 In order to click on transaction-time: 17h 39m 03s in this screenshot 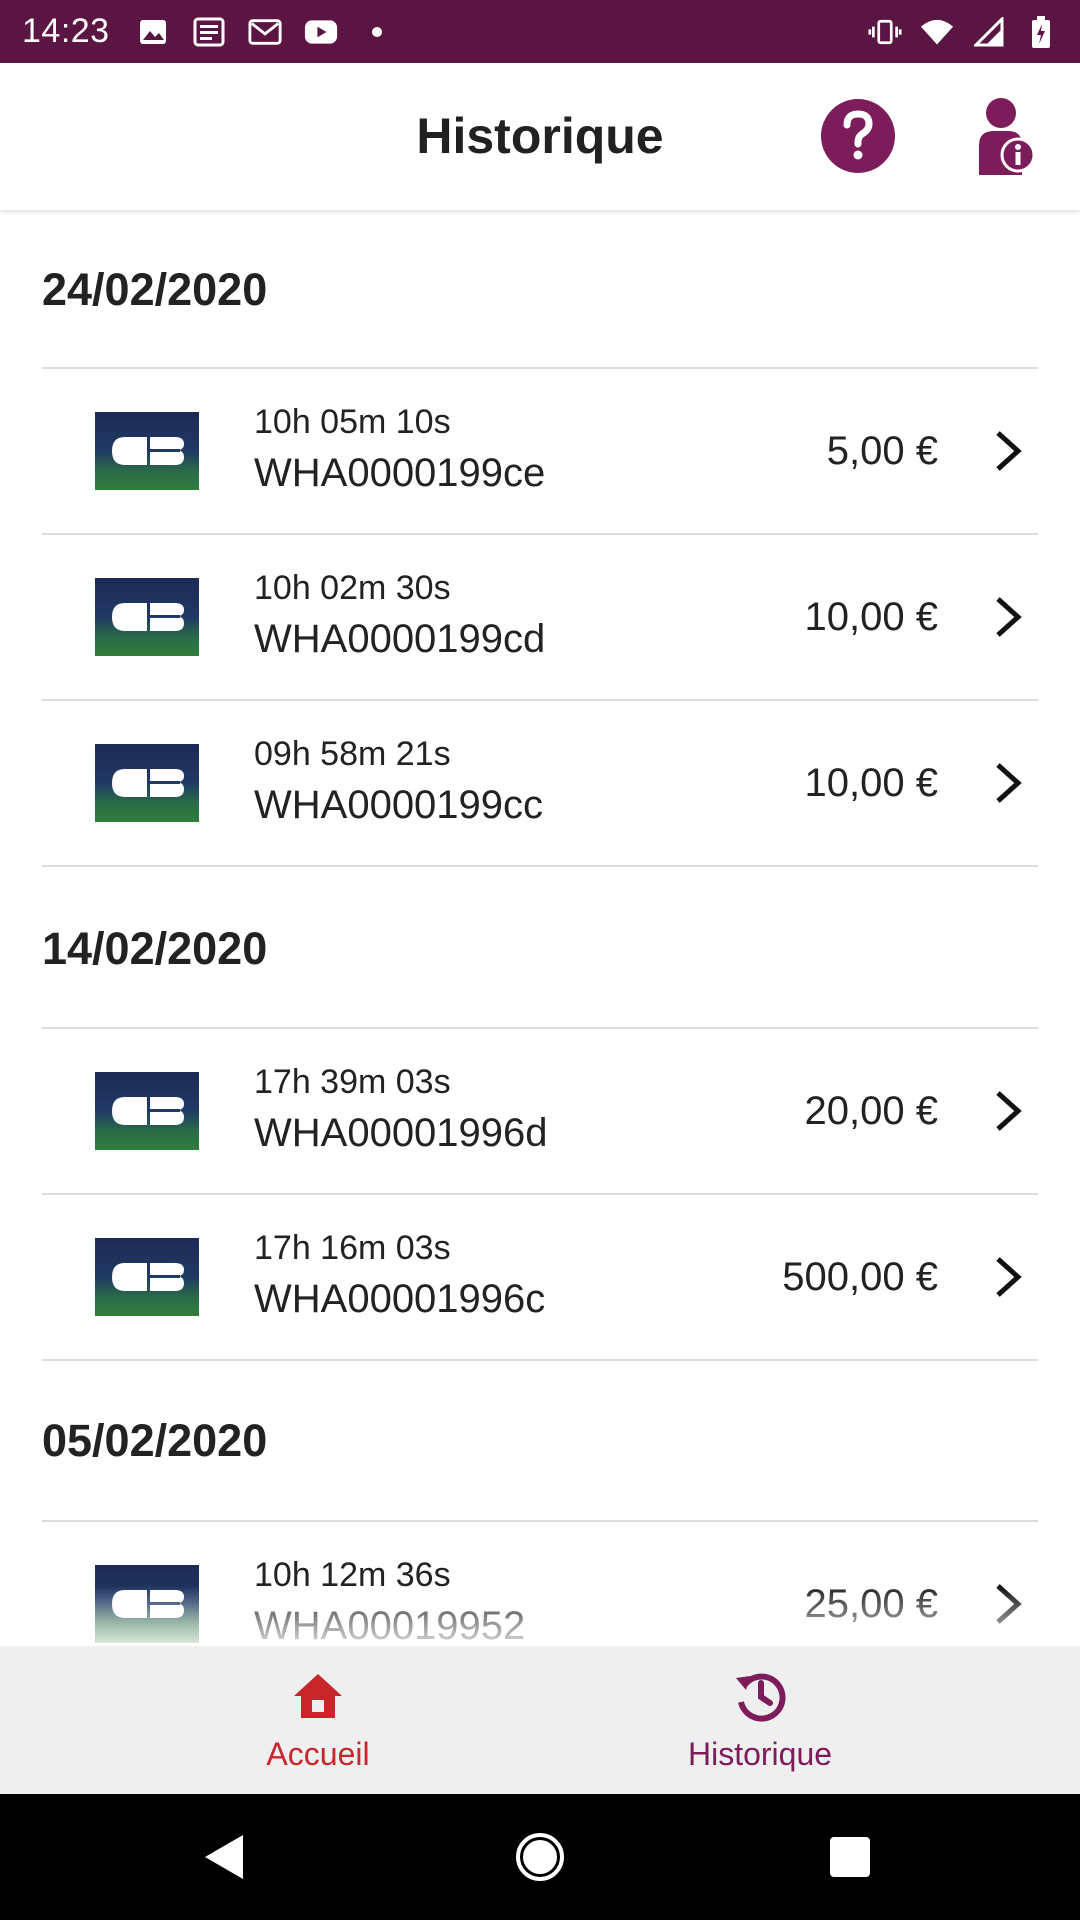, I will do `click(352, 1082)`.